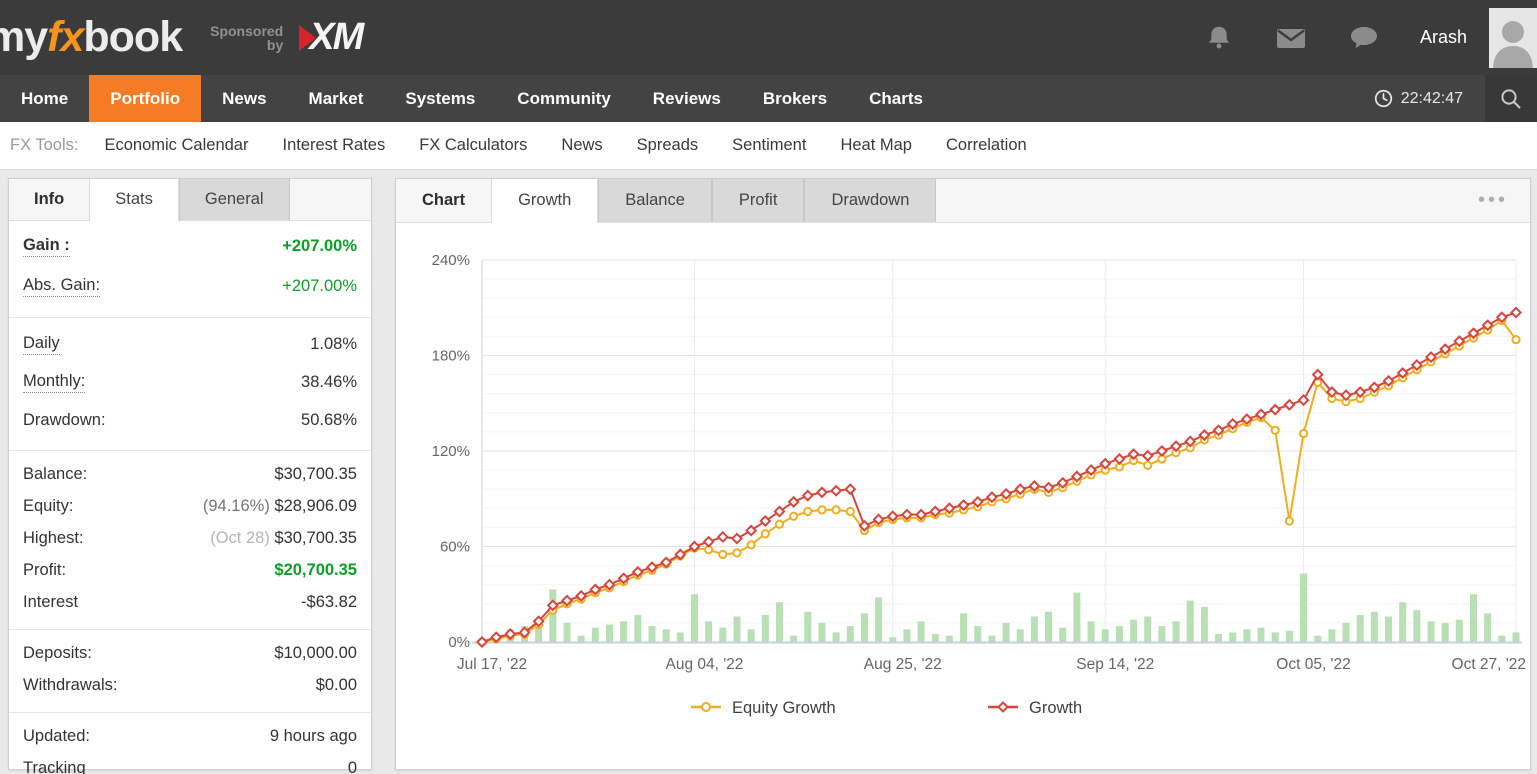  Describe the element at coordinates (492, 664) in the screenshot. I see `x-axis-label: Jul 17, '22` at that location.